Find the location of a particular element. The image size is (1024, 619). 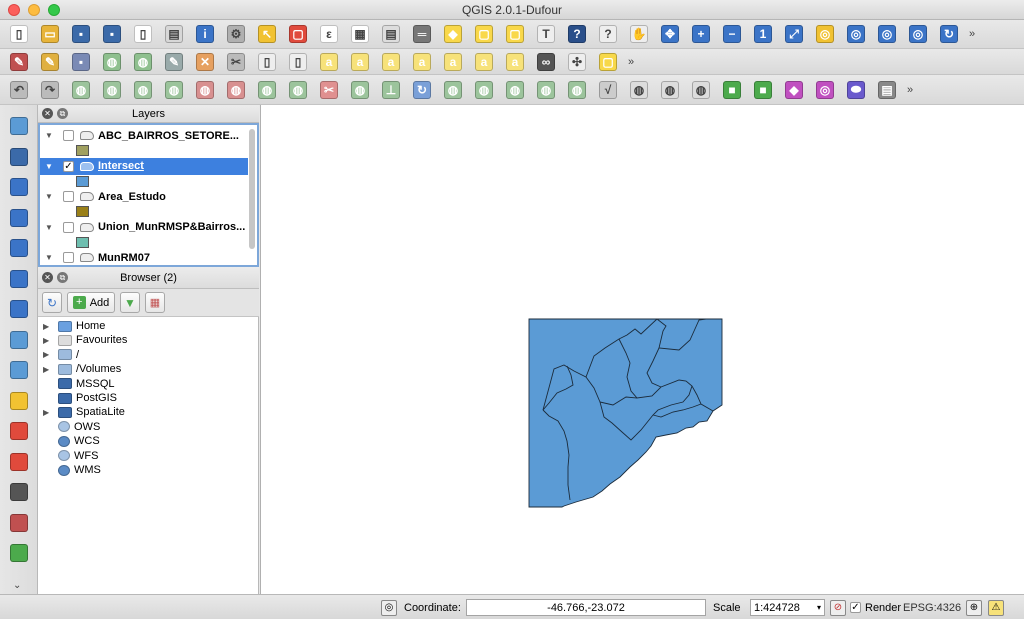

change-label-button: a is located at coordinates (515, 62).